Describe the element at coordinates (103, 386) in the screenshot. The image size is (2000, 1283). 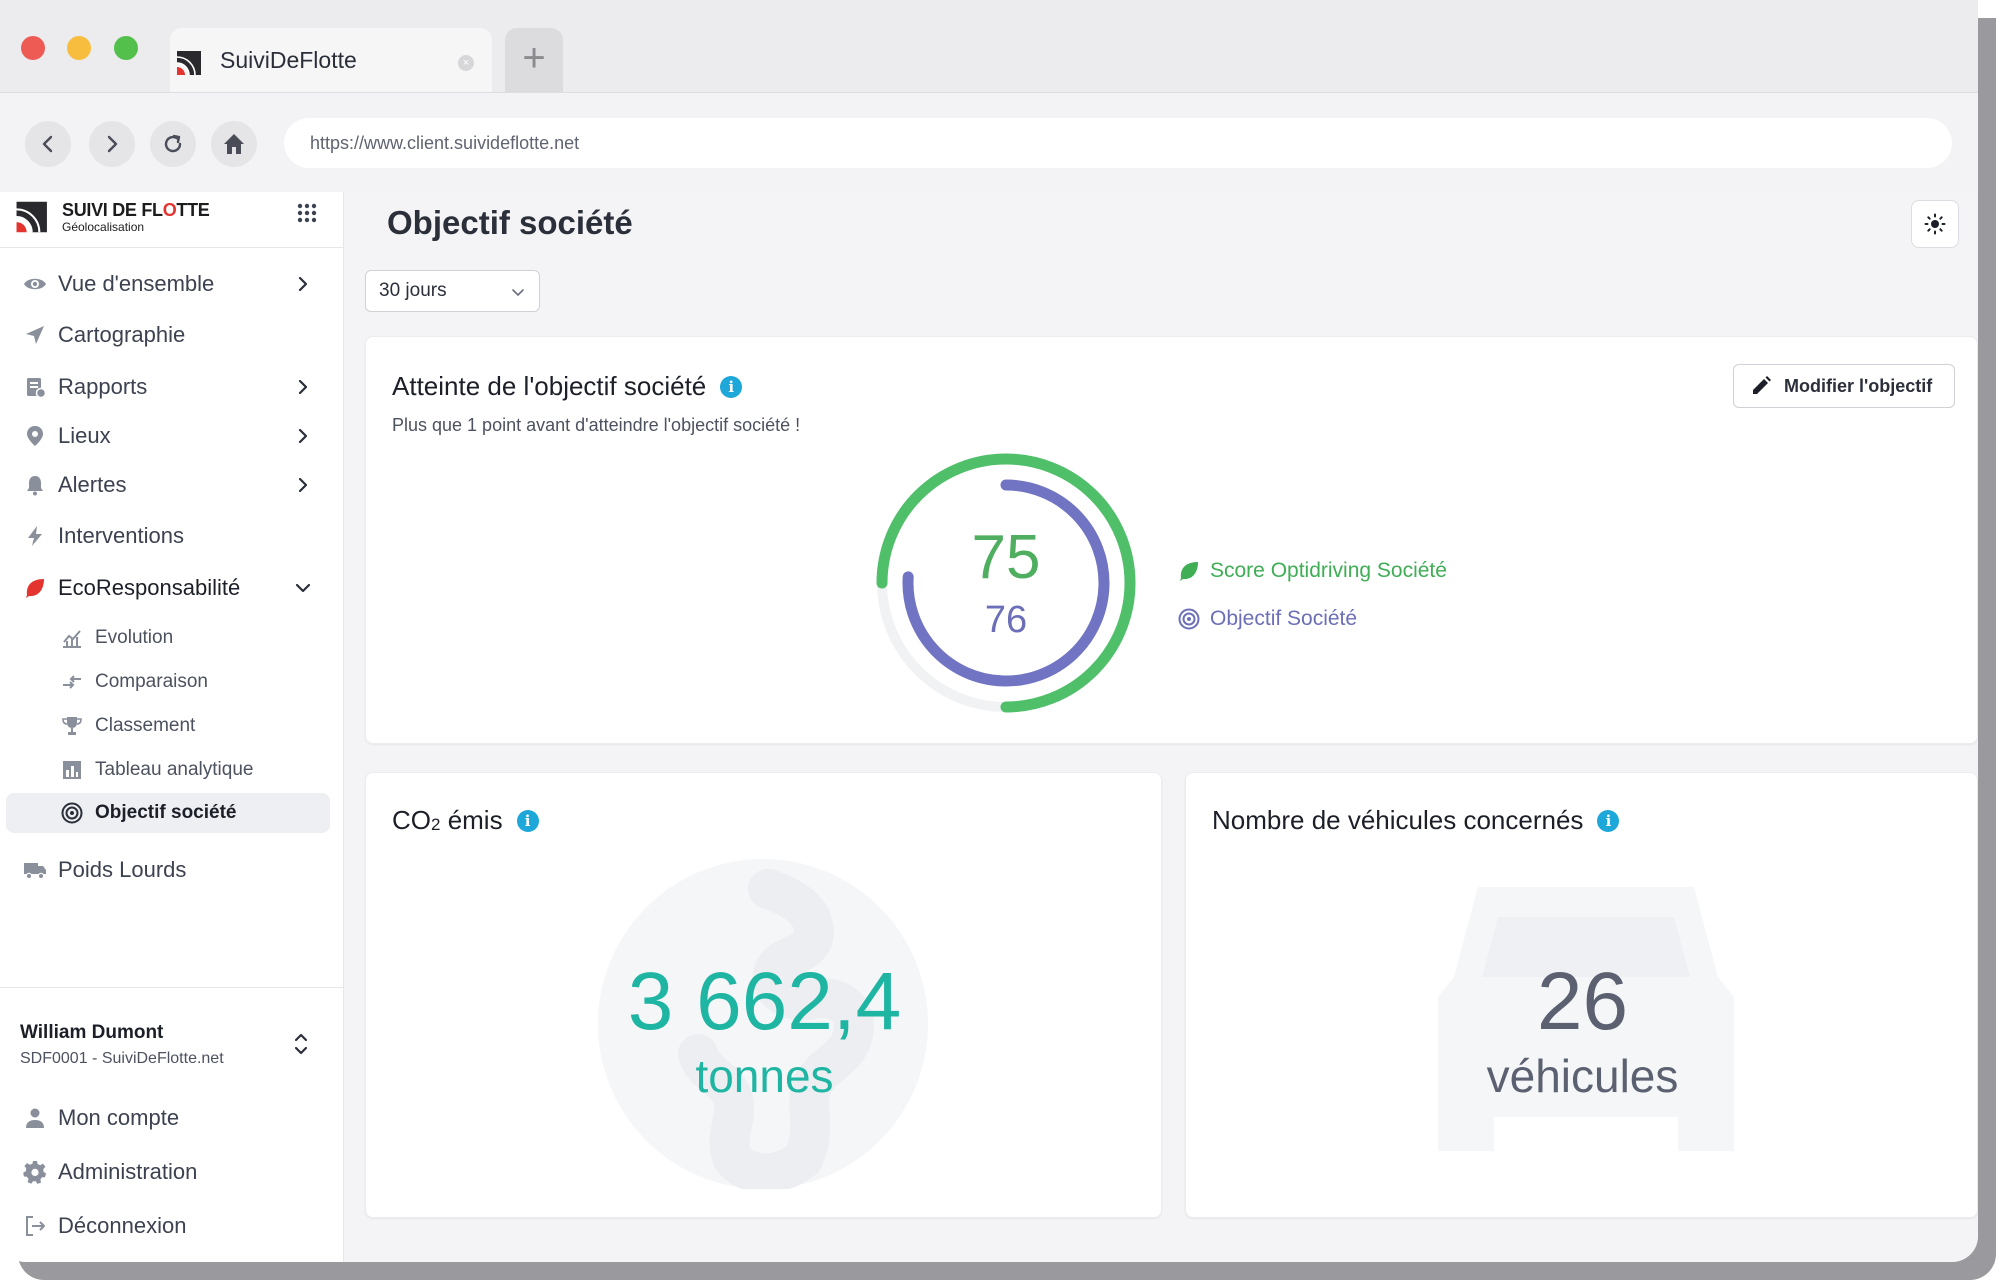
I see `sidebar-item-label: Rapports` at that location.